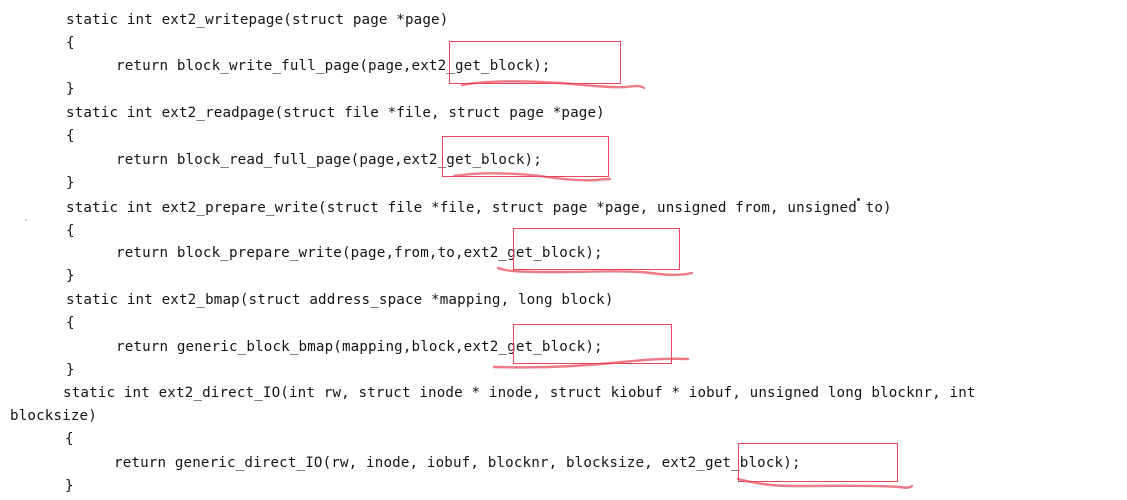  I want to click on squiggle-direct-io, so click(825, 483).